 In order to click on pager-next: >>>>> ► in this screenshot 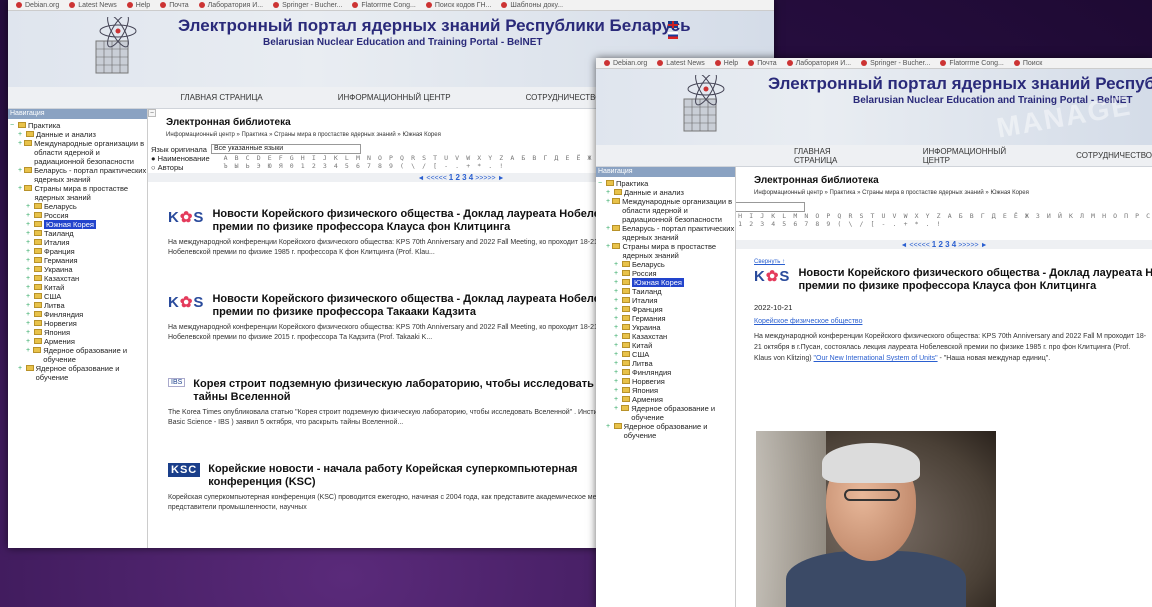, I will do `click(489, 178)`.